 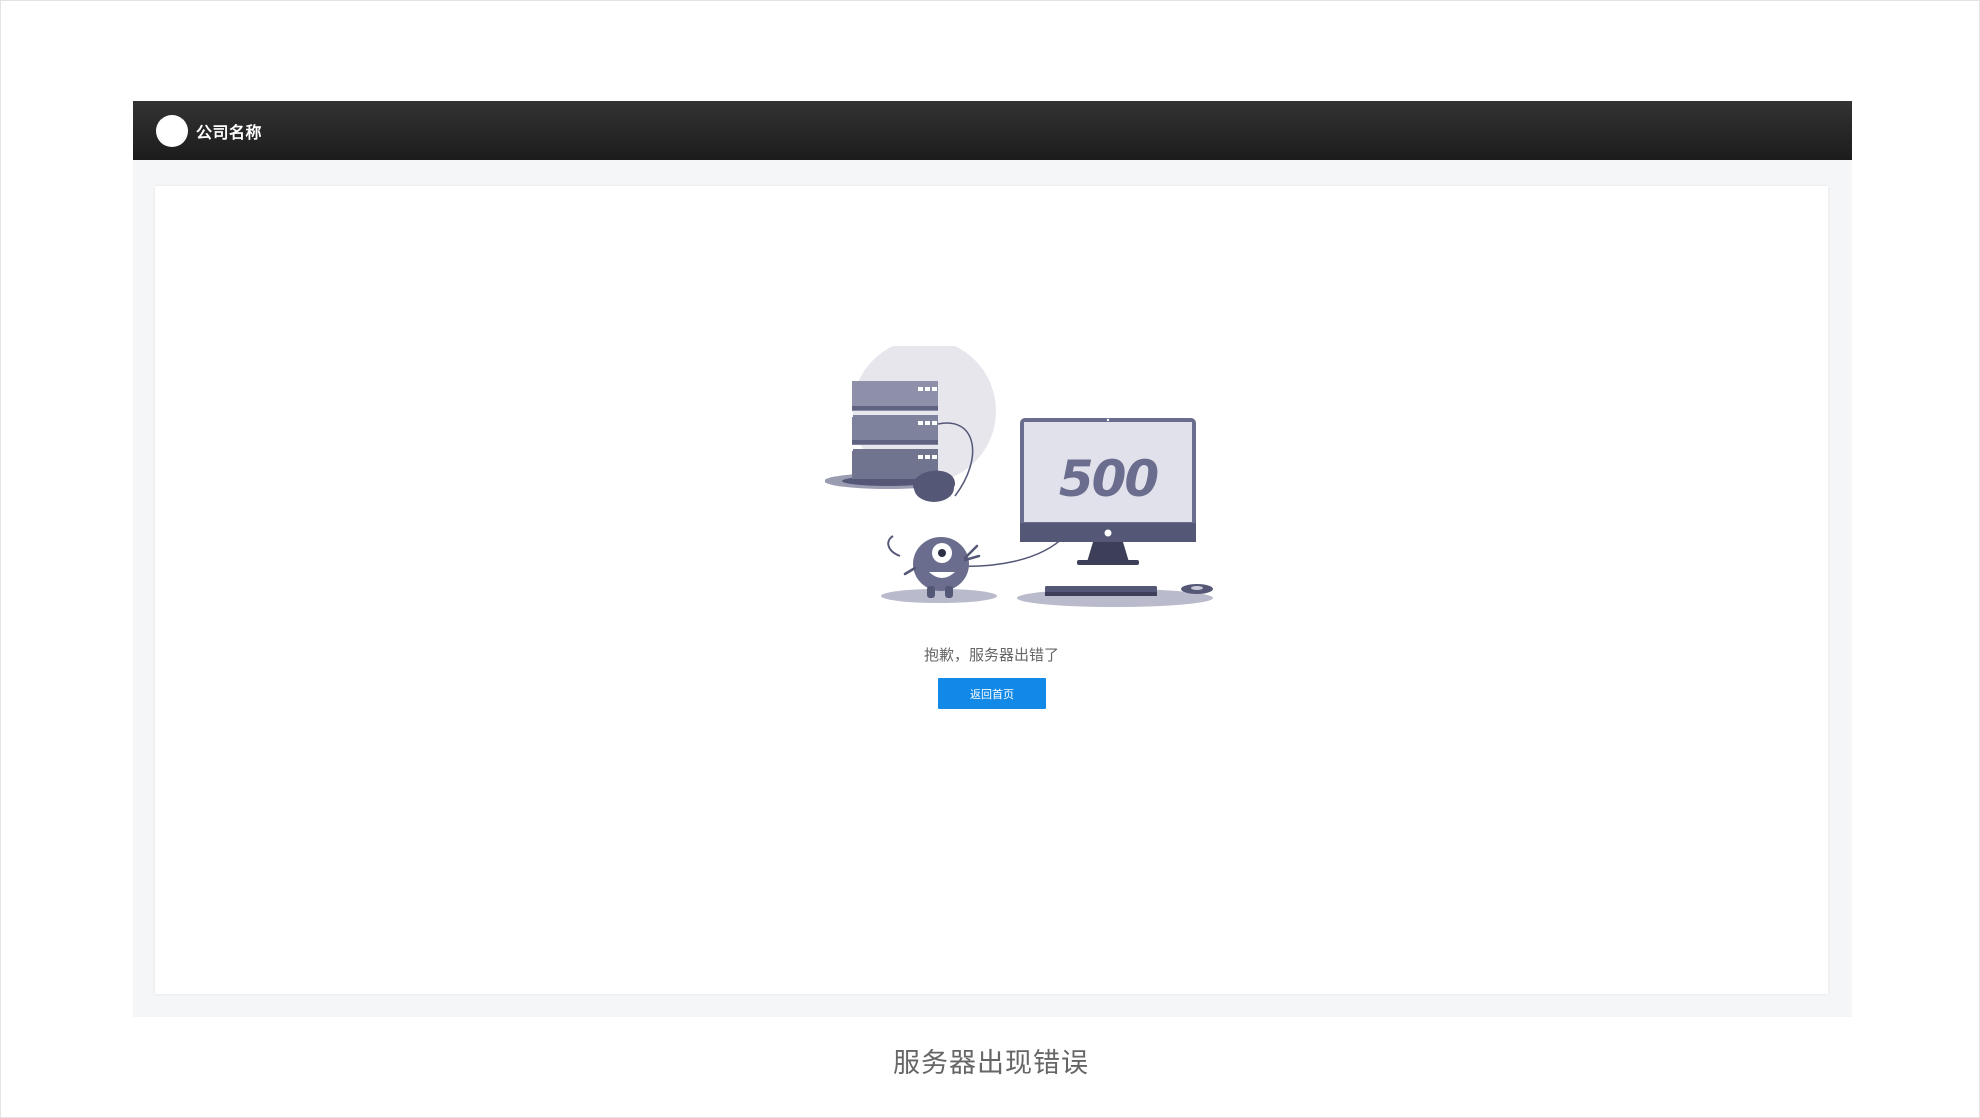 I want to click on monitor-icon: 500, so click(x=1115, y=512).